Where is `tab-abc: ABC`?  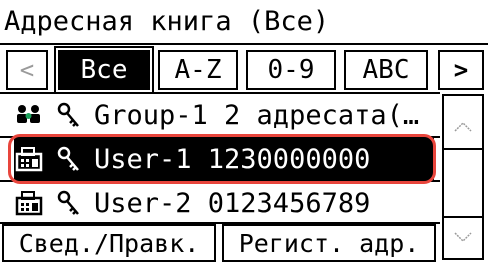
tab-abc: ABC is located at coordinates (386, 70).